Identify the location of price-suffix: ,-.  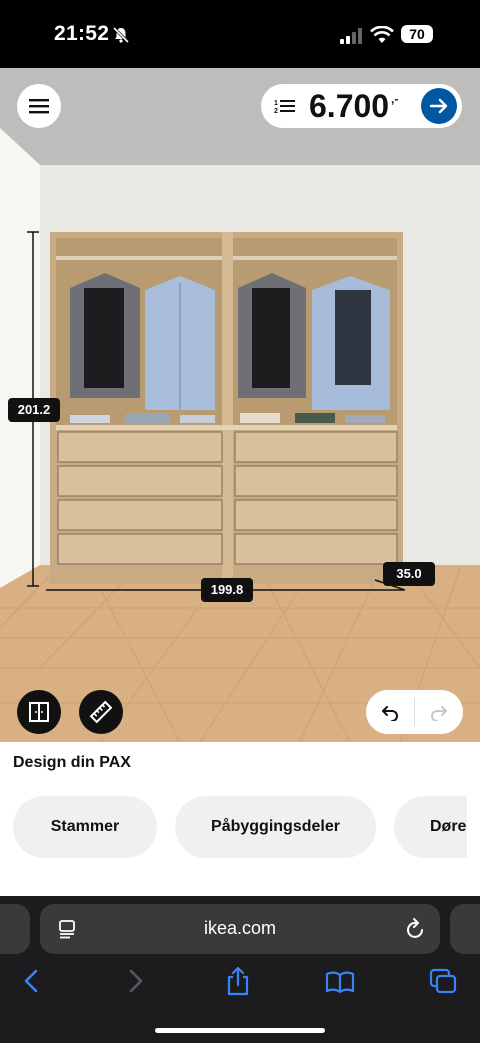
(395, 99).